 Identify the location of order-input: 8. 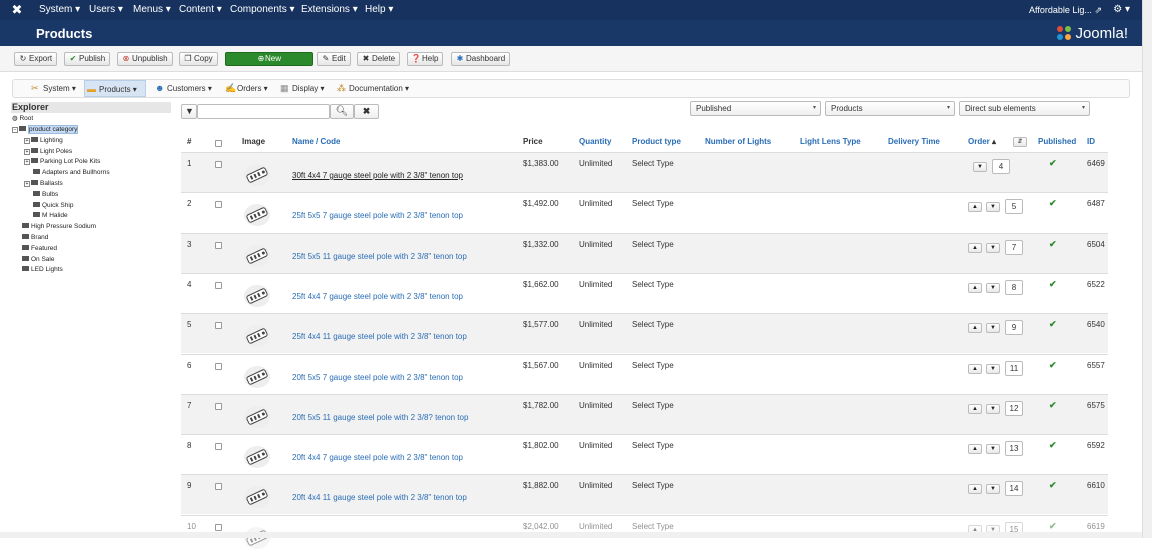
(1014, 287).